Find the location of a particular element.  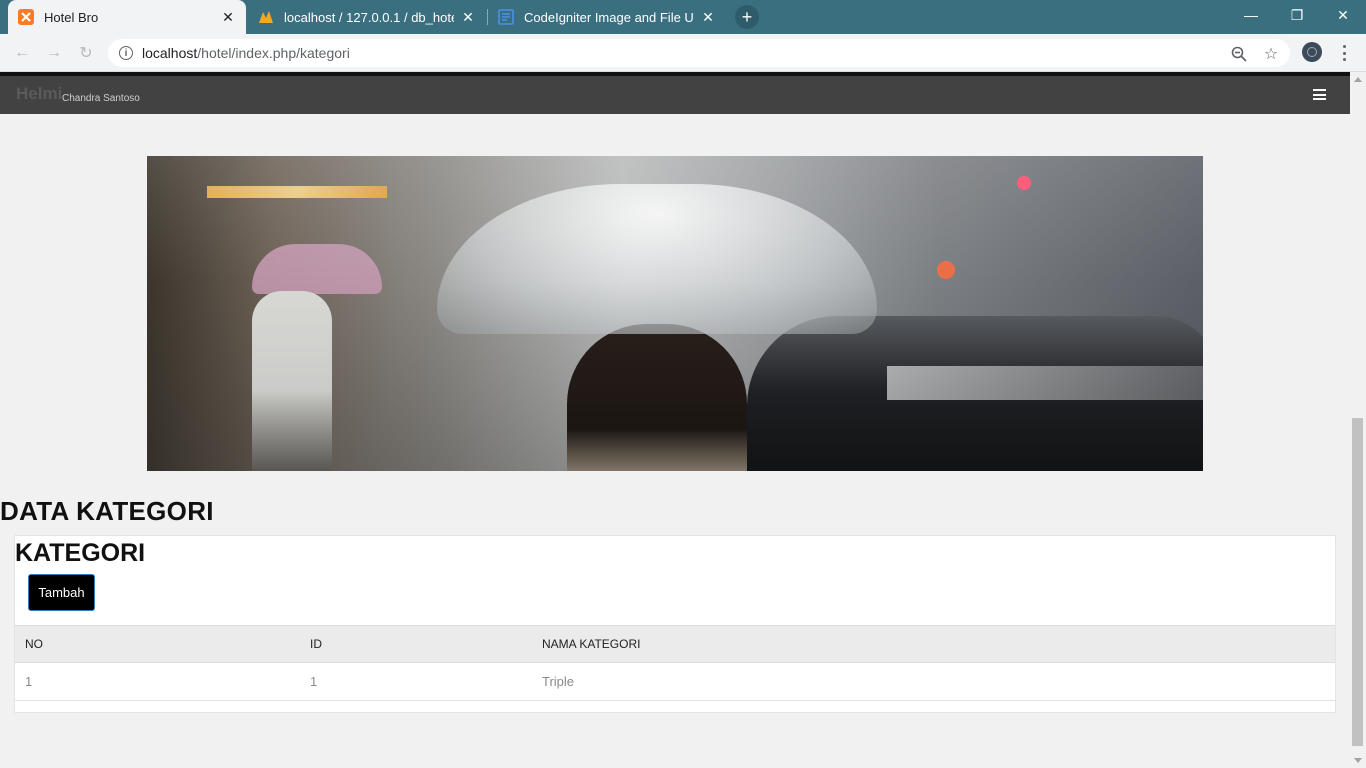

xampp-icon is located at coordinates (26, 17).